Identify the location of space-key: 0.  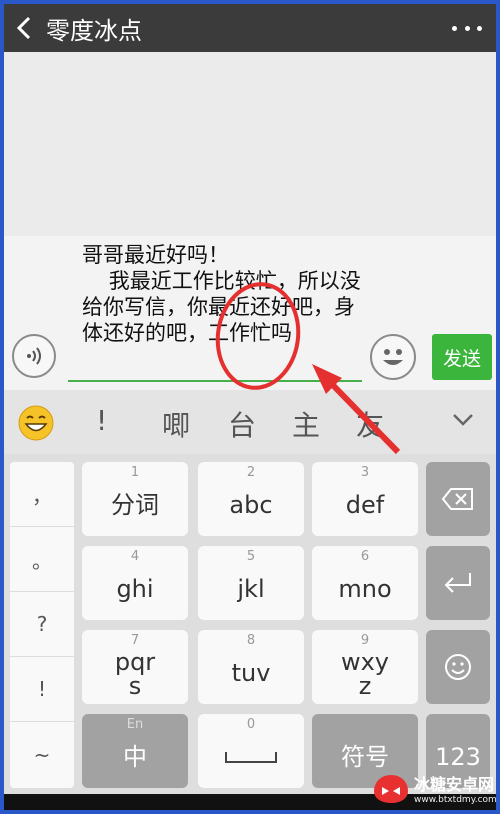
(251, 751).